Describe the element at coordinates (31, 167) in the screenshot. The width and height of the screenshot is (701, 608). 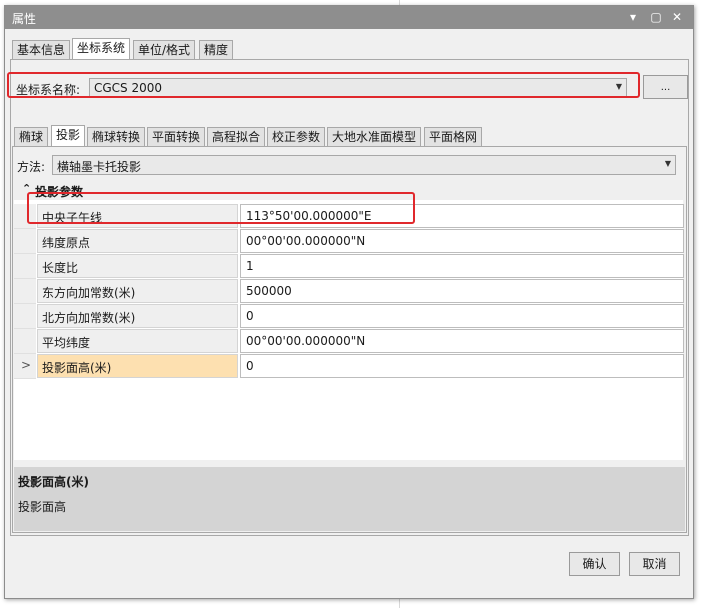
I see `method-label: 方法:` at that location.